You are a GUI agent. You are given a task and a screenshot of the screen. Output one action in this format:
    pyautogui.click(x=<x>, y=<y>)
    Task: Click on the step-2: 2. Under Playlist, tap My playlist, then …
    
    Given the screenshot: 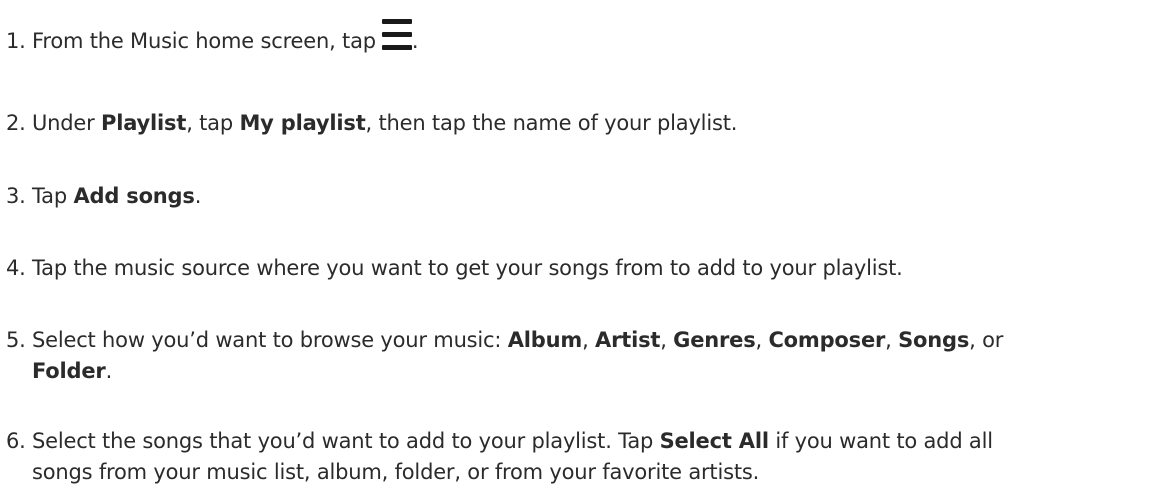 What is the action you would take?
    pyautogui.click(x=371, y=123)
    